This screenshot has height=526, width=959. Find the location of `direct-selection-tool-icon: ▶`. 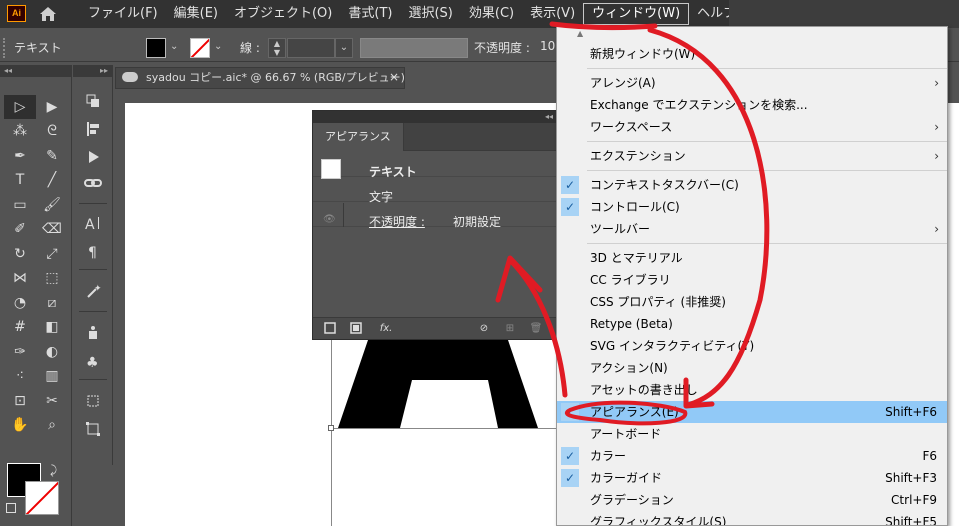

direct-selection-tool-icon: ▶ is located at coordinates (52, 107).